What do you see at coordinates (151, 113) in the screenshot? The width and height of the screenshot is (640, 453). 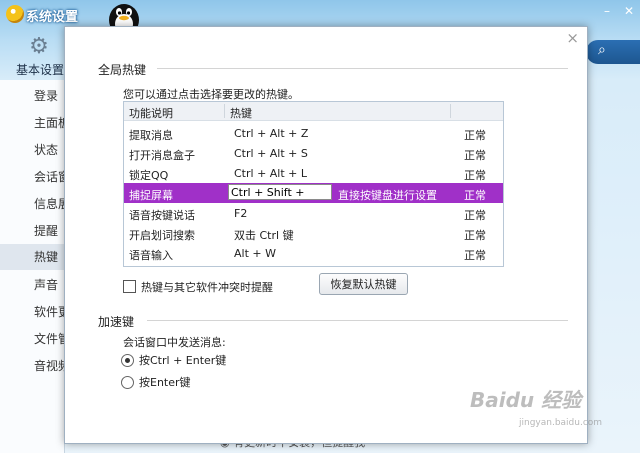 I see `column-header-function: 功能说明` at bounding box center [151, 113].